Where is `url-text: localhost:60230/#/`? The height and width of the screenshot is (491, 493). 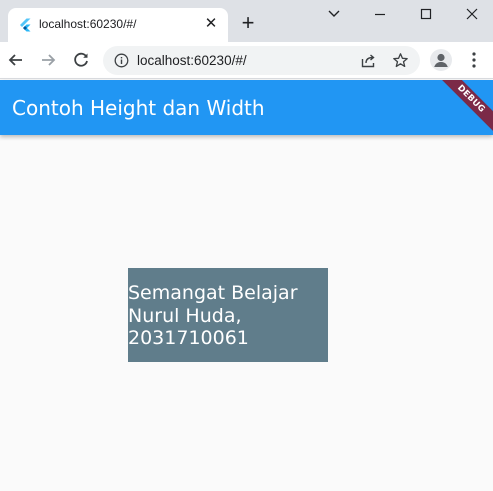 url-text: localhost:60230/#/ is located at coordinates (192, 60).